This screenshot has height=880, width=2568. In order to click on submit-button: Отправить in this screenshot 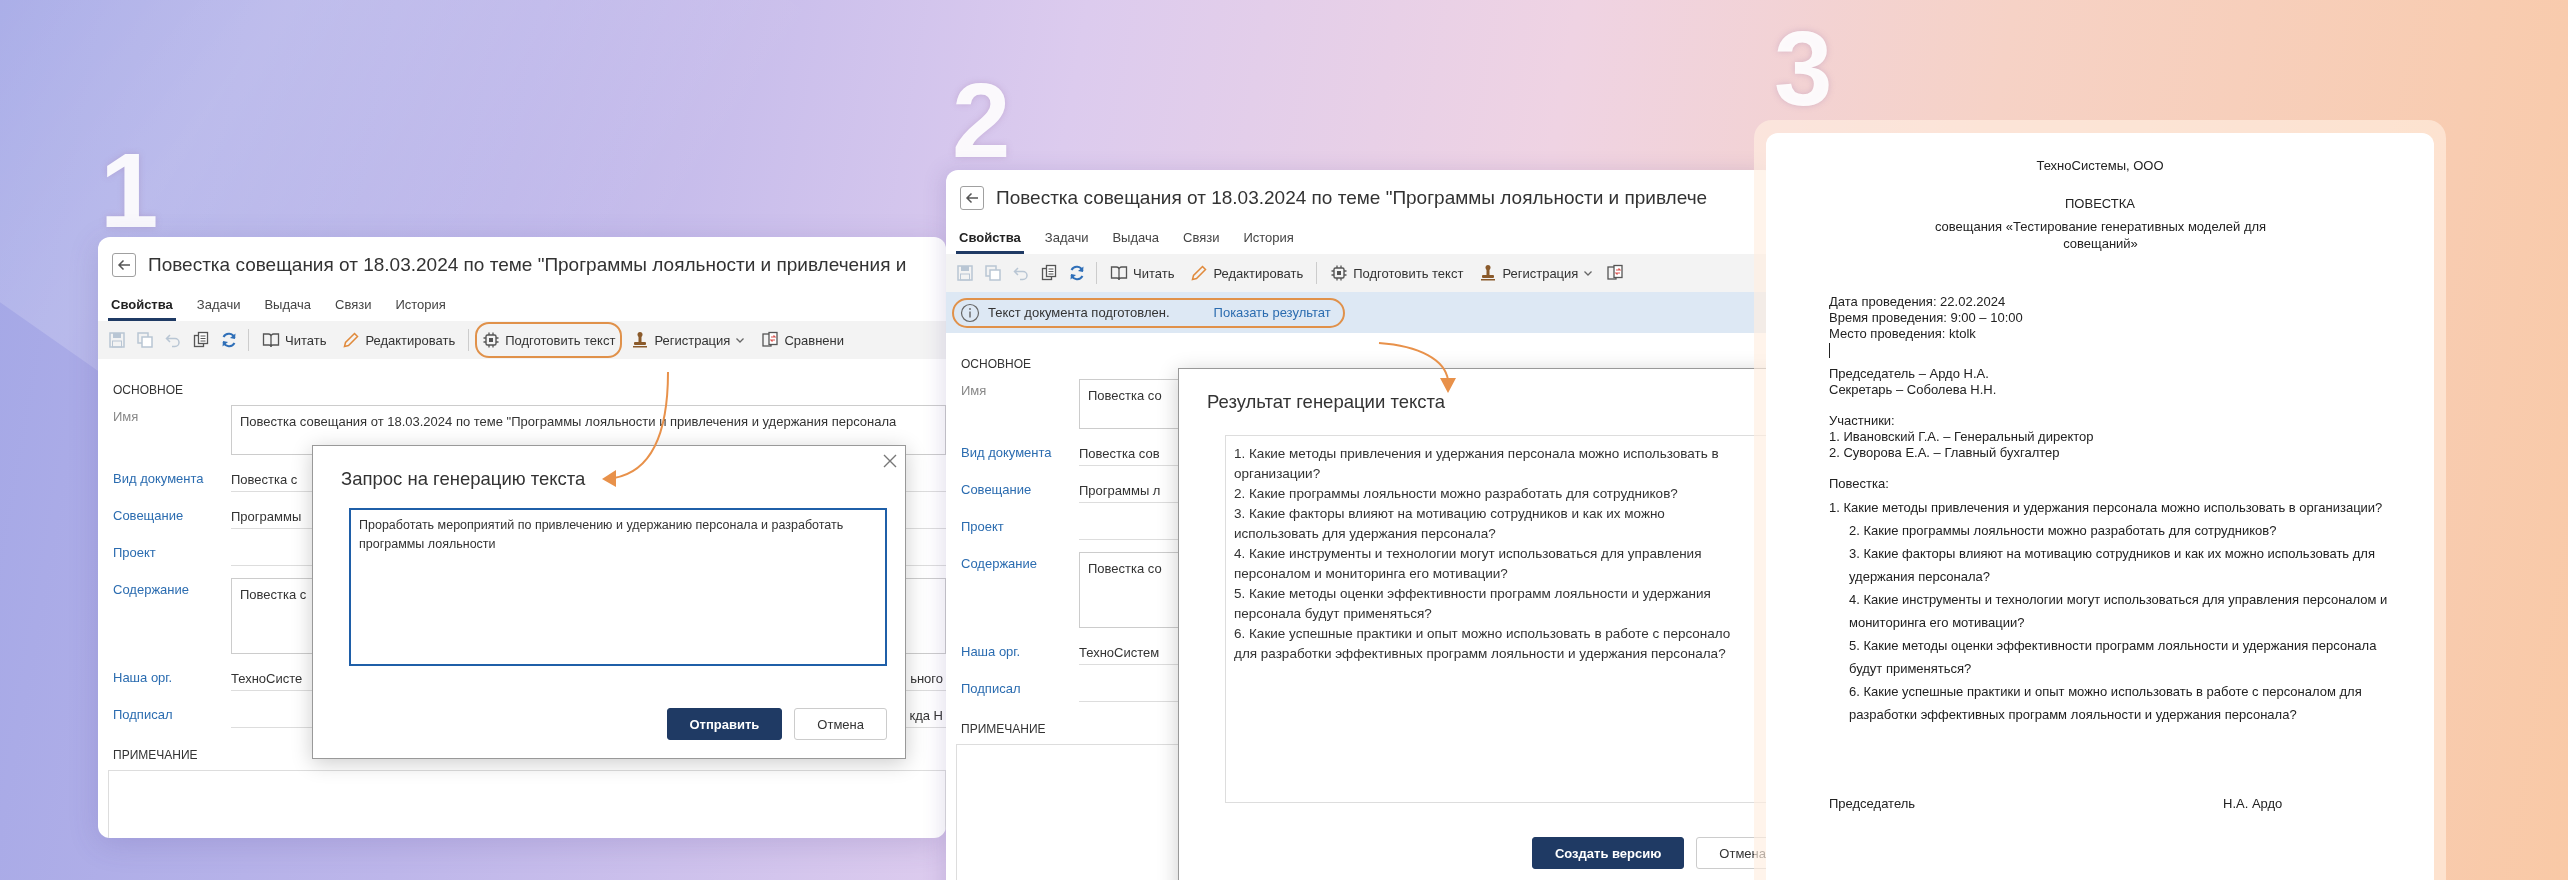, I will do `click(724, 724)`.